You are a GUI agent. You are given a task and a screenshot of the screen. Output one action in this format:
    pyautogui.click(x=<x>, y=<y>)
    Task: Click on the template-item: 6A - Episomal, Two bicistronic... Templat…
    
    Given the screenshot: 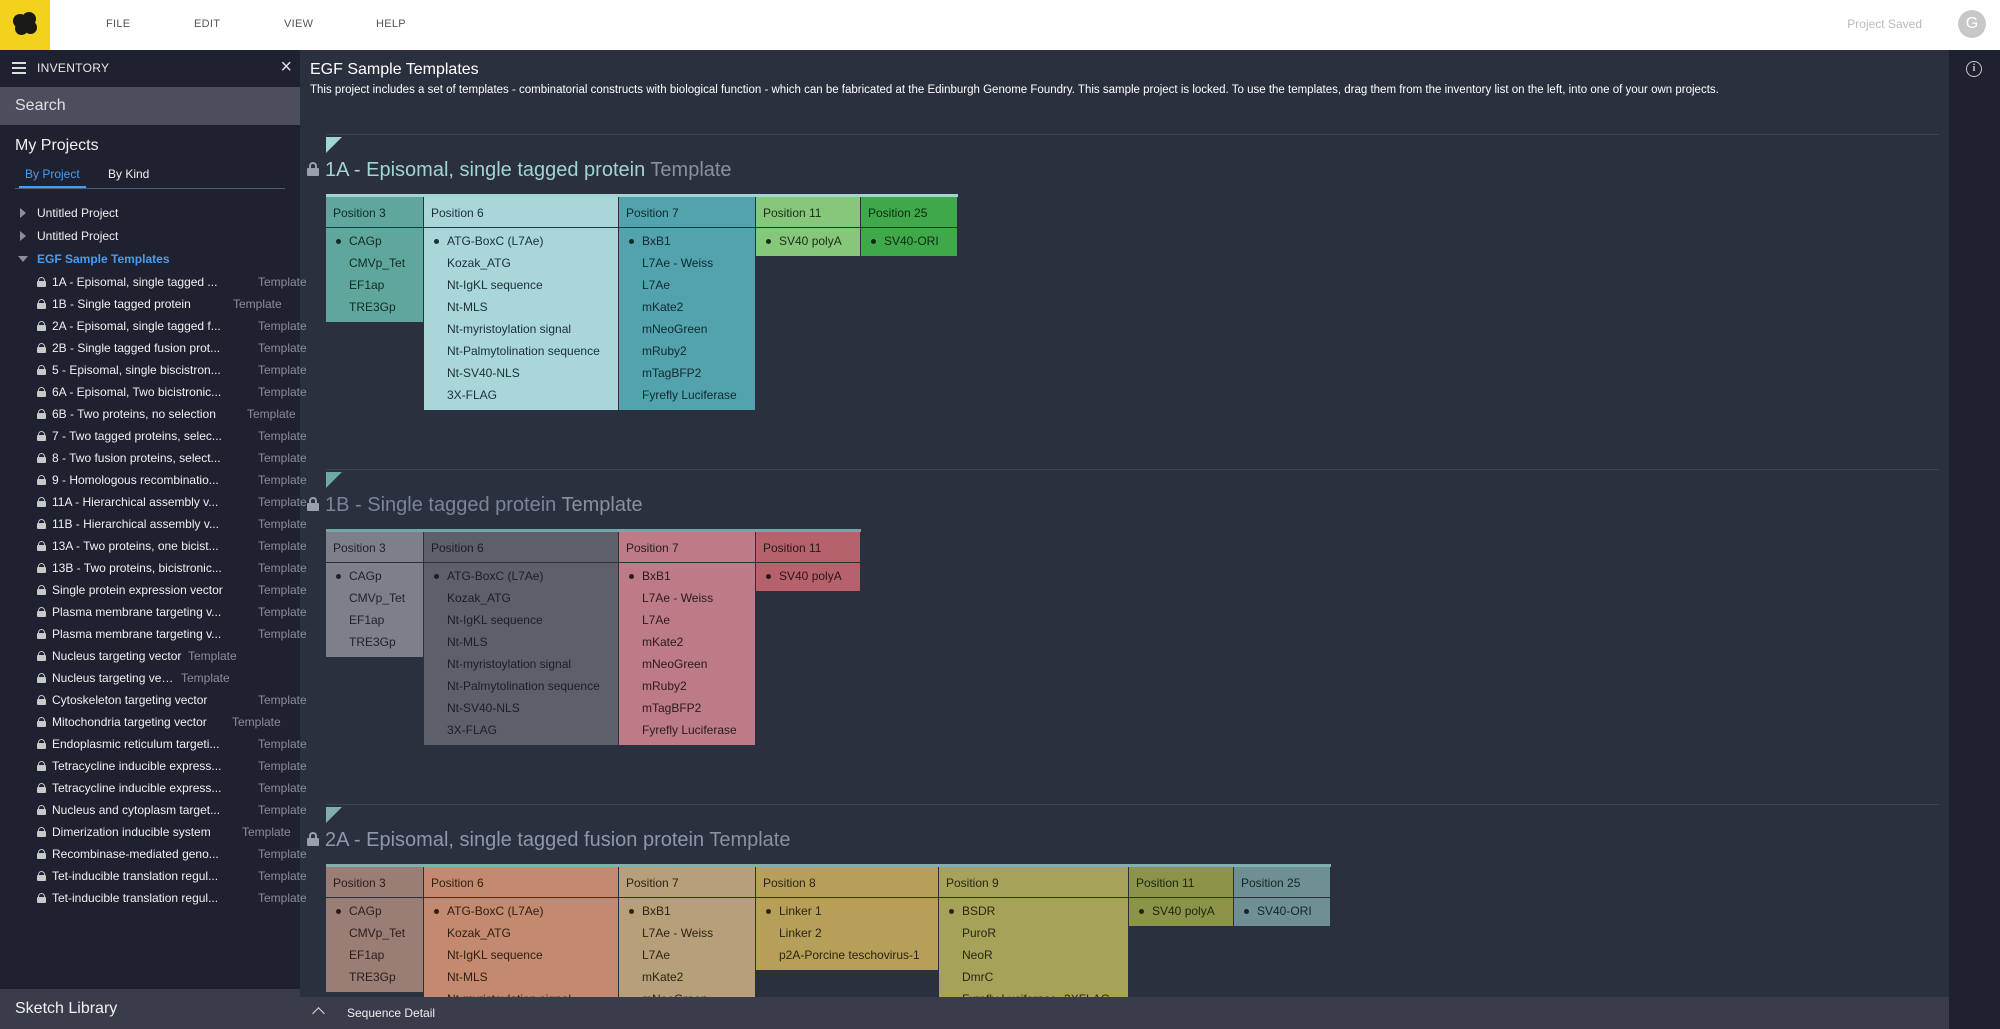 What is the action you would take?
    pyautogui.click(x=153, y=392)
    